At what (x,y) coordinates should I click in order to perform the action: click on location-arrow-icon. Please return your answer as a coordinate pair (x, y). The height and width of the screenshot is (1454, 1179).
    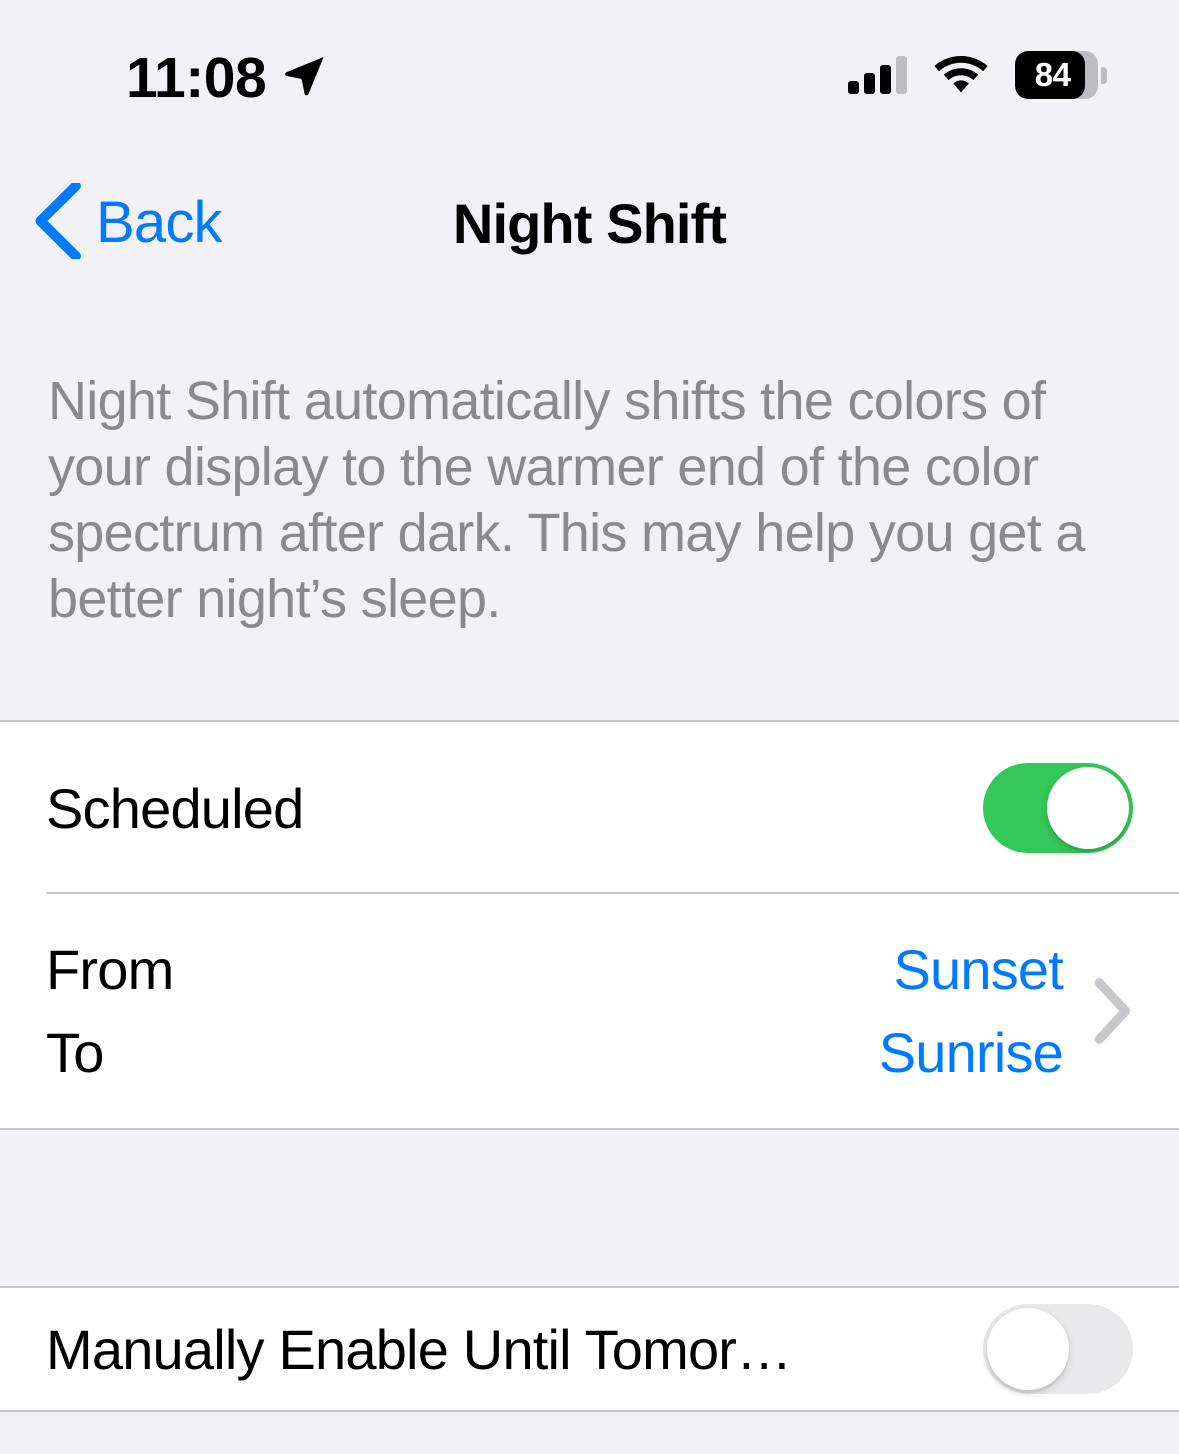
    Looking at the image, I should click on (304, 78).